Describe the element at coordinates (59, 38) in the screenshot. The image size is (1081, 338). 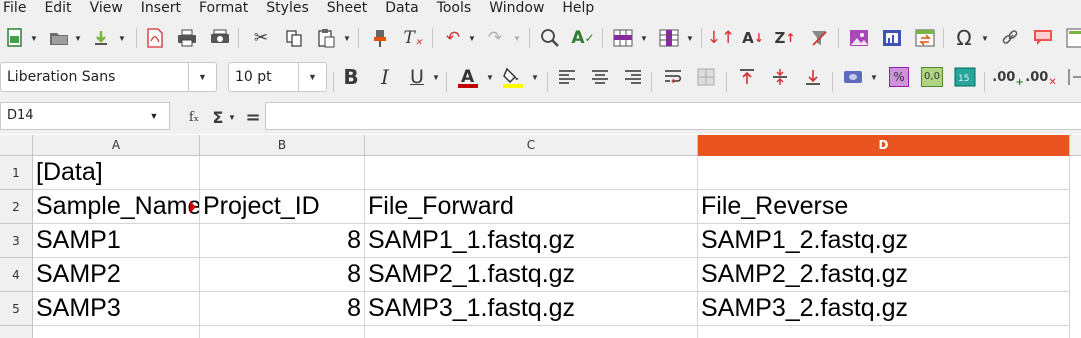
I see `open-folder-icon` at that location.